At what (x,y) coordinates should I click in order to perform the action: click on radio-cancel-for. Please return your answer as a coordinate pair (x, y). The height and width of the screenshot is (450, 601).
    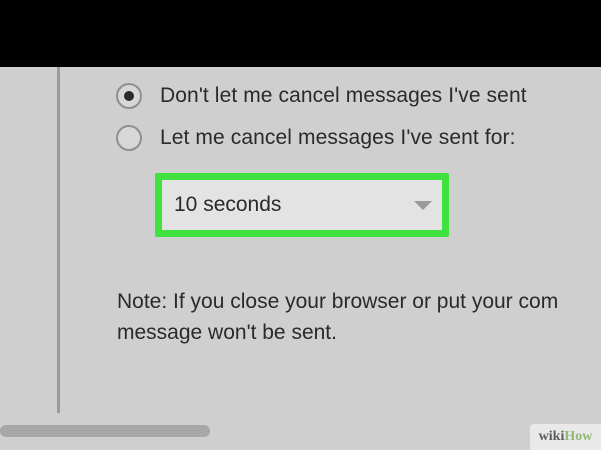
    Looking at the image, I should click on (129, 138).